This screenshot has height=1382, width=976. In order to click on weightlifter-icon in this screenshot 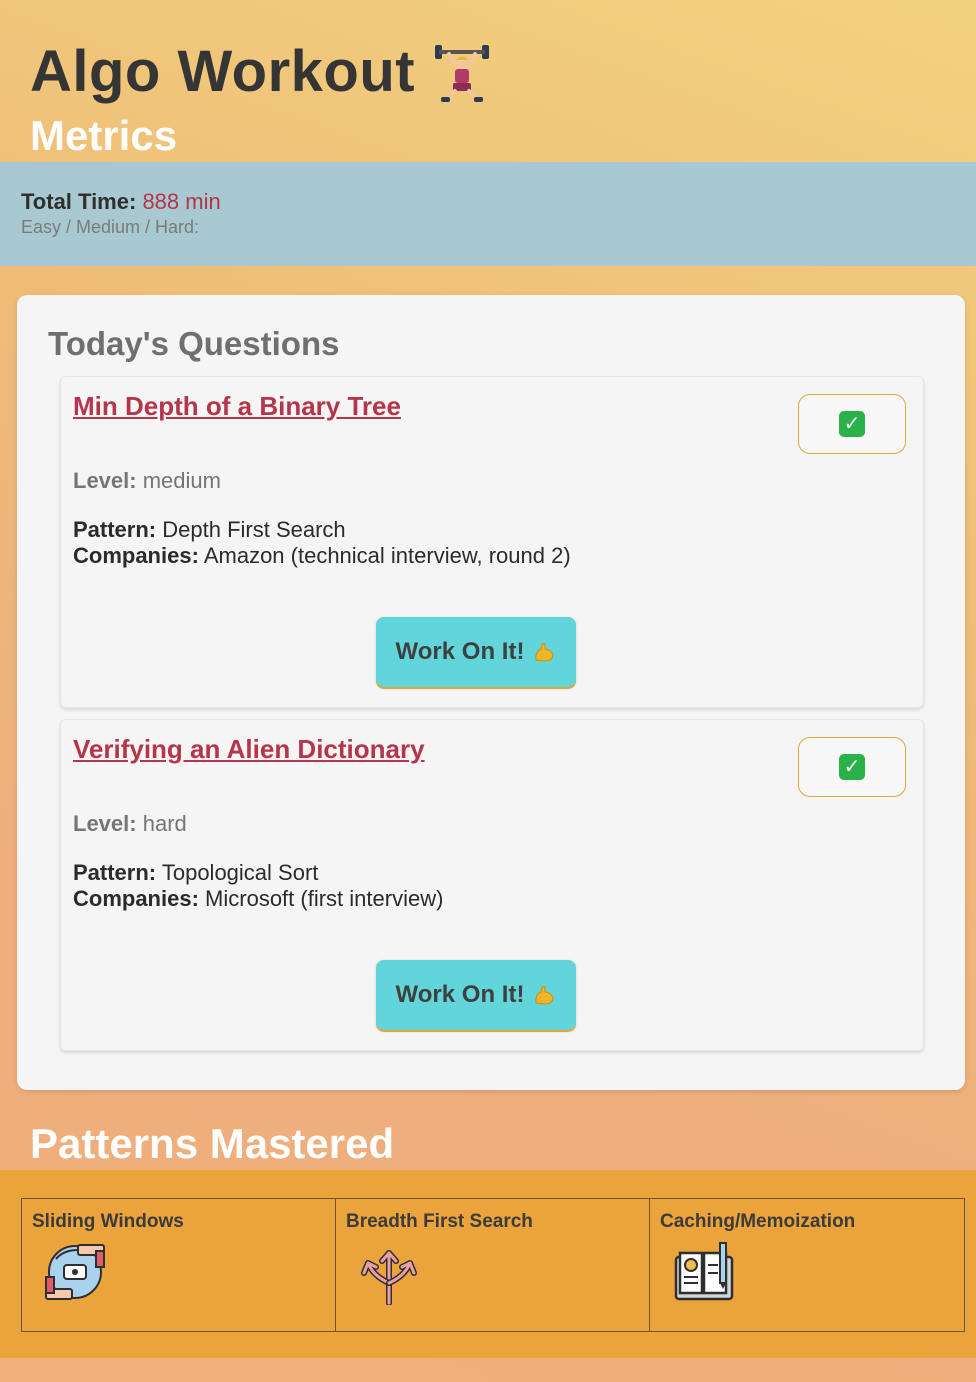, I will do `click(462, 73)`.